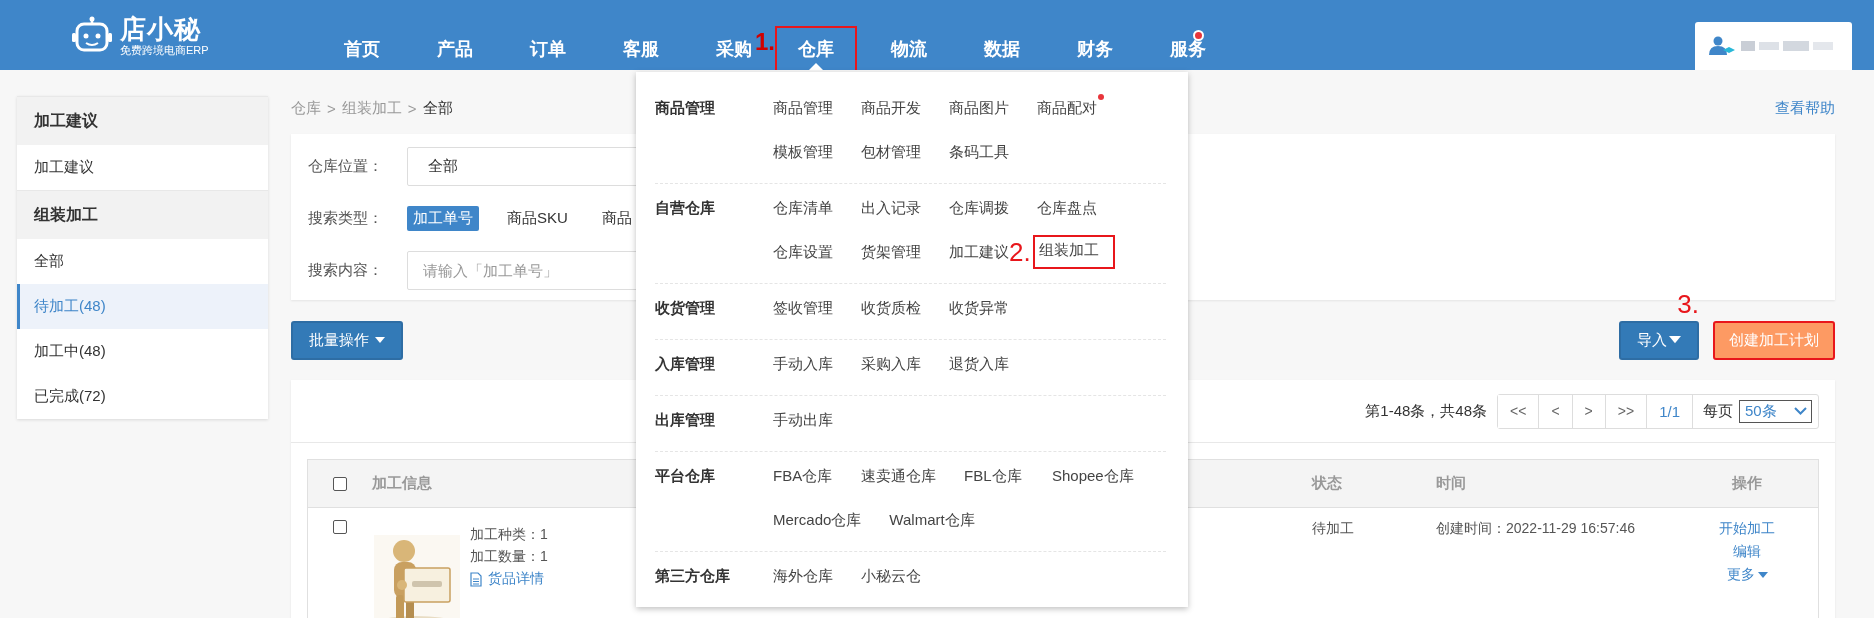  What do you see at coordinates (1095, 48) in the screenshot?
I see `nav-item: 财务` at bounding box center [1095, 48].